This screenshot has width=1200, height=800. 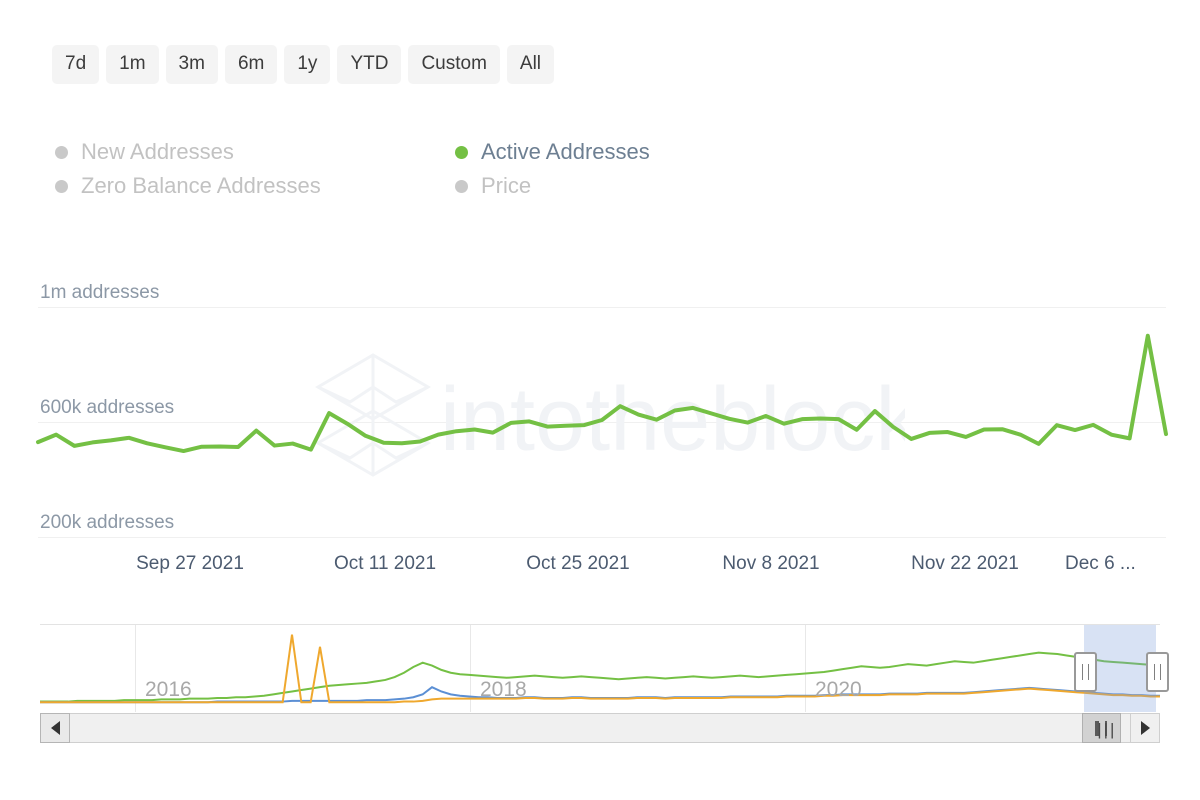 I want to click on range-selector: 7d 1m 3m 6m 1y YTD Custom All, so click(x=303, y=64).